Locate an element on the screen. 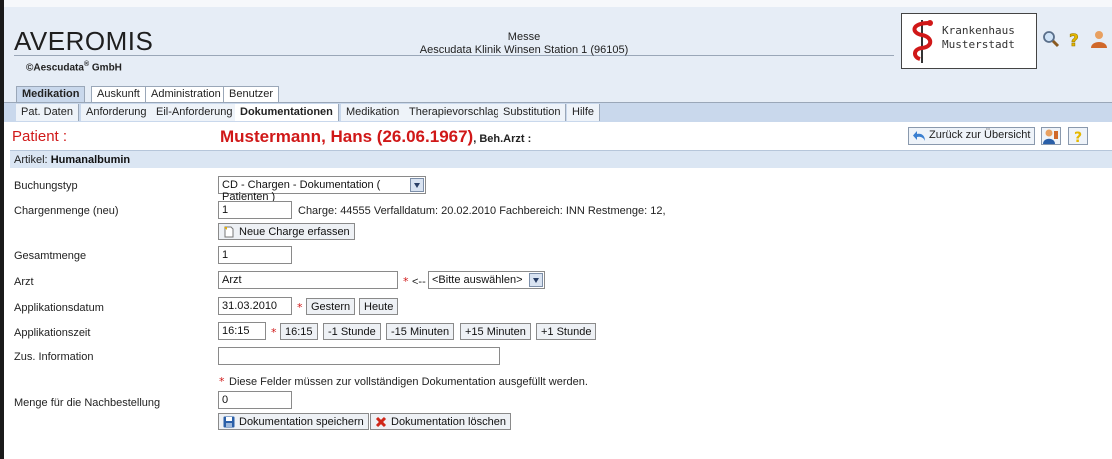  artikel-name: Humanalbumin is located at coordinates (90, 160).